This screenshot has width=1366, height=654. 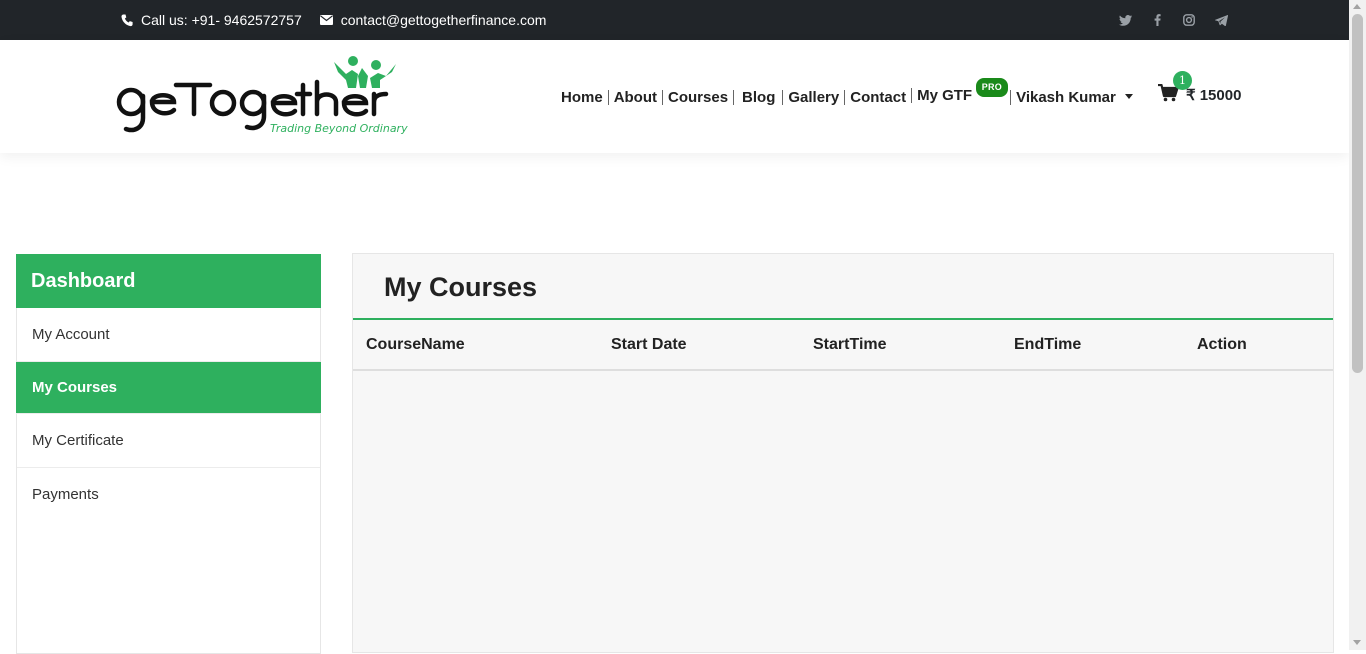 I want to click on scrollbar-thumb, so click(x=1357, y=193).